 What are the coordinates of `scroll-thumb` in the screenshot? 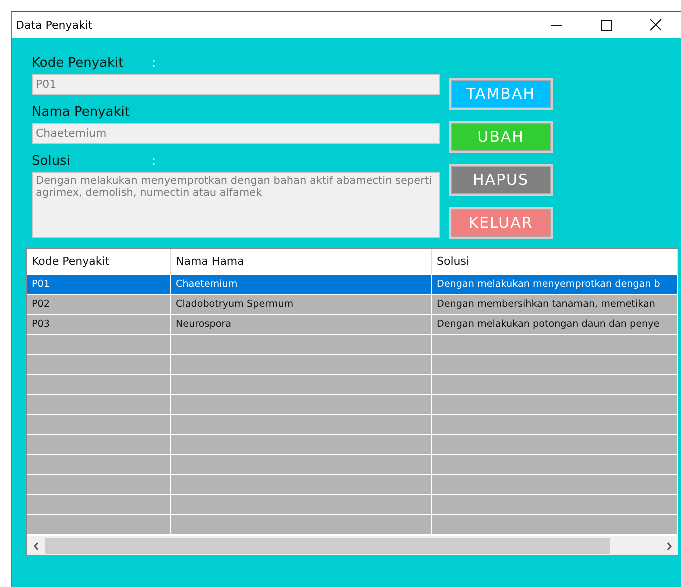 It's located at (327, 546).